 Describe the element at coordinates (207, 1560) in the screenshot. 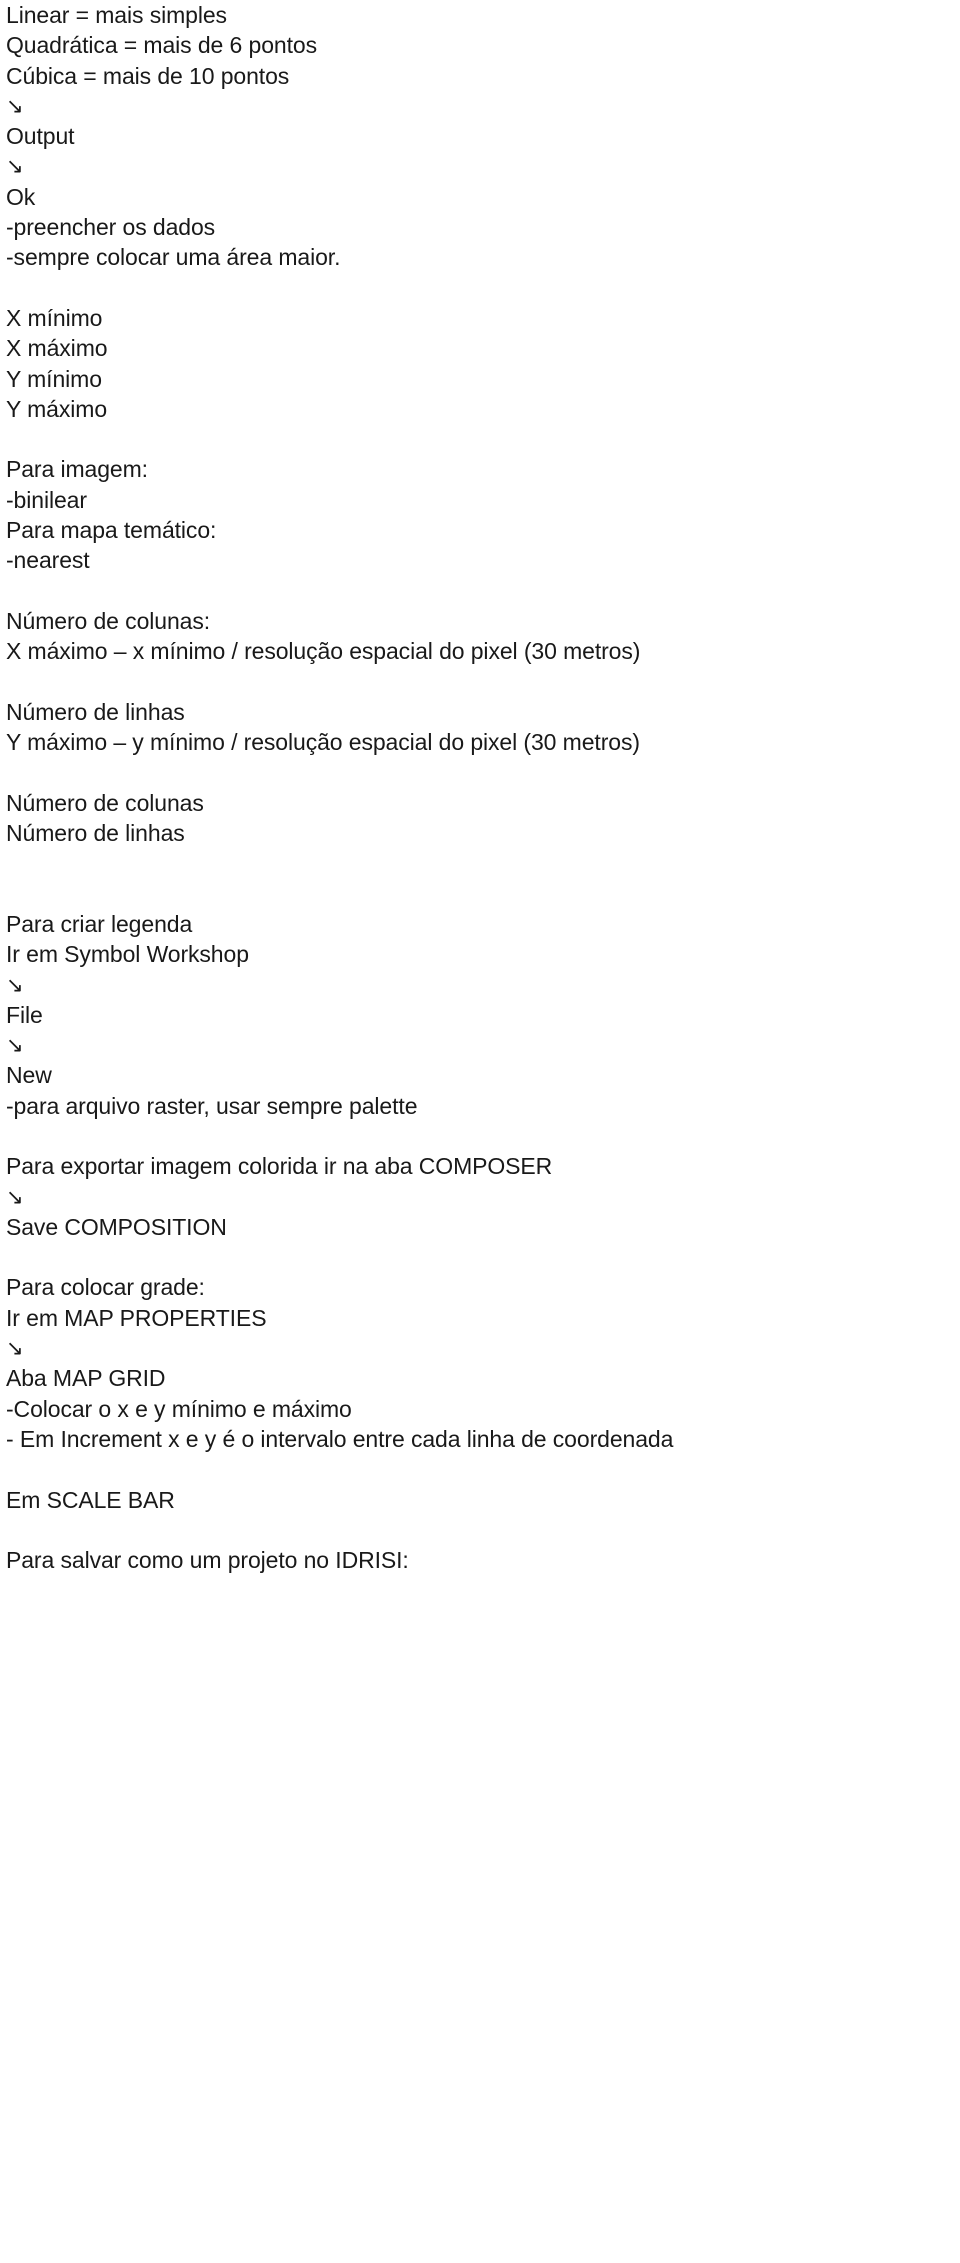

I see `text-line: Para salvar como um projeto no IDRISI:` at that location.